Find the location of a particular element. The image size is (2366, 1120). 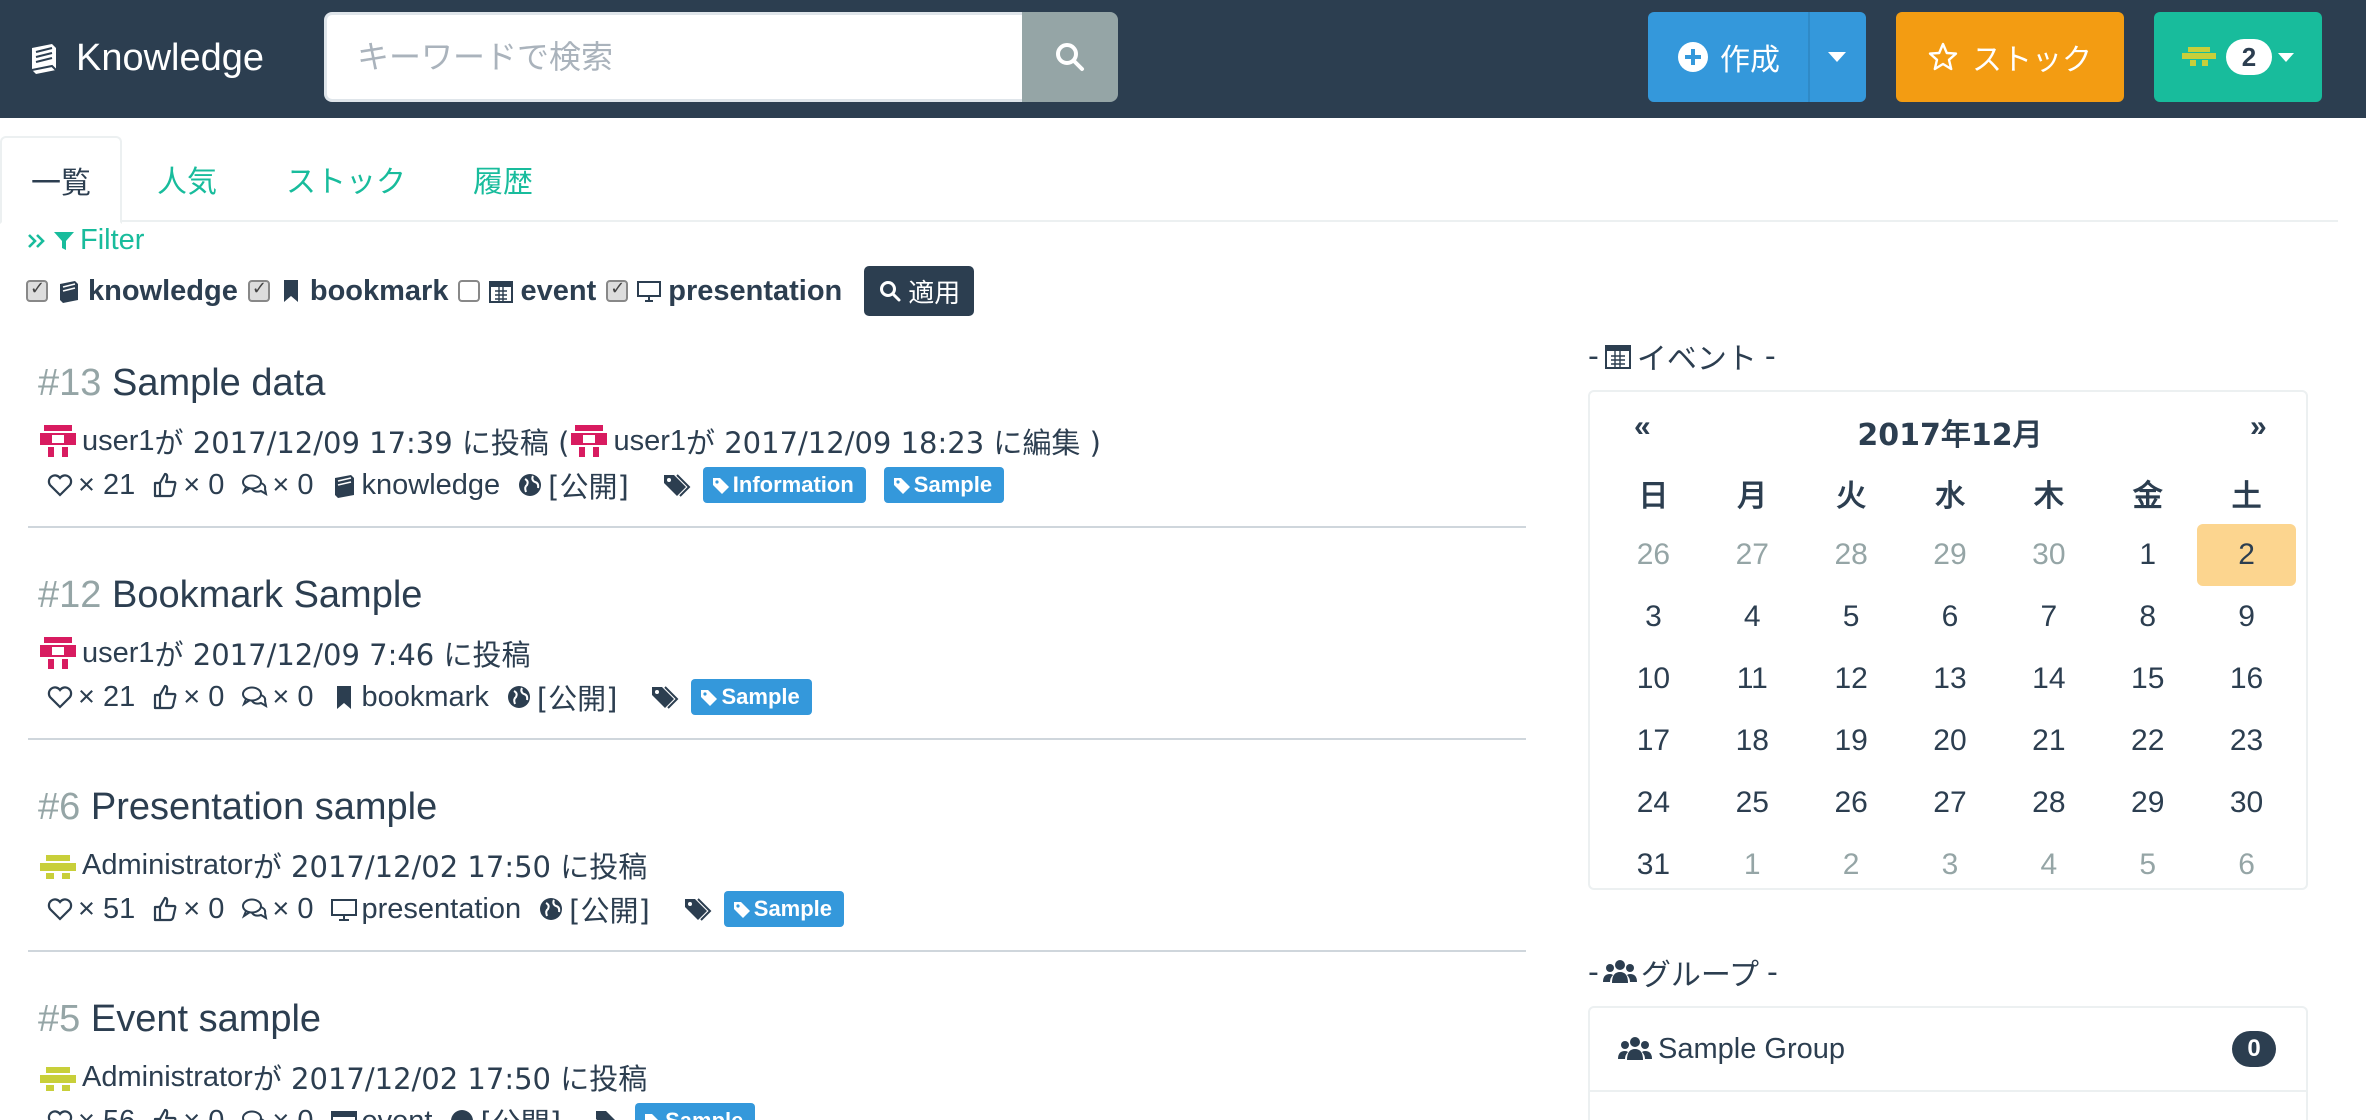

calendar-day: 9 is located at coordinates (2246, 617).